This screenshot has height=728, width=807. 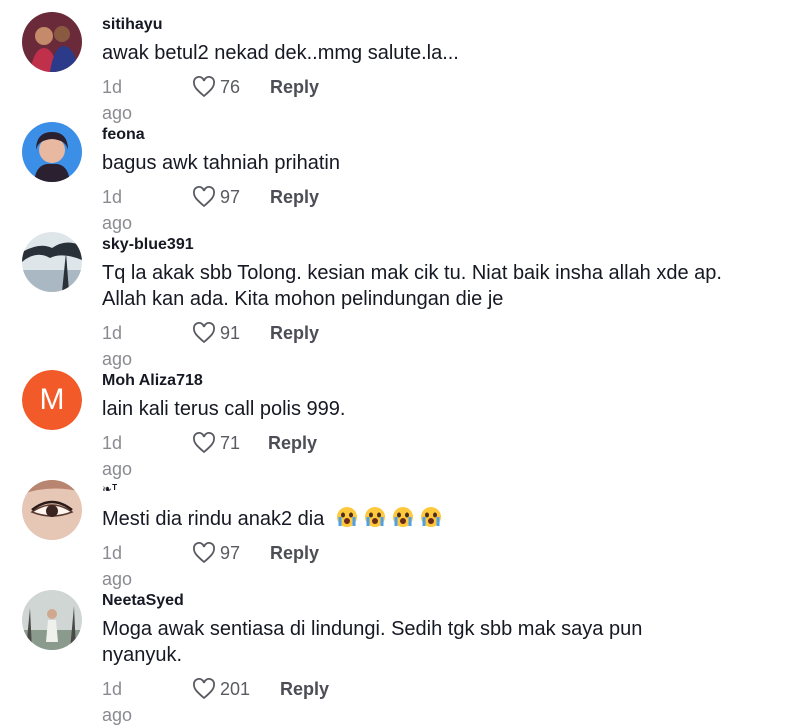 I want to click on like-count: 76, so click(x=230, y=87).